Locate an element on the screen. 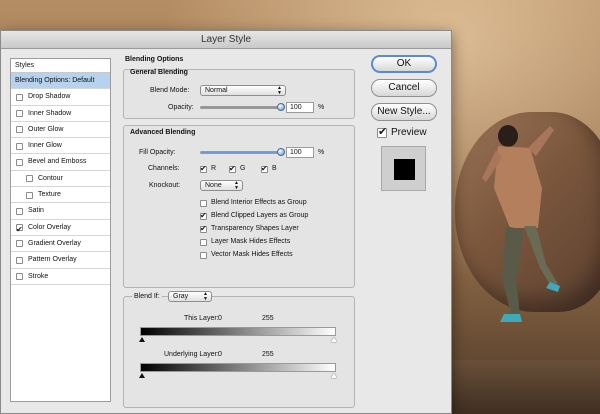  style-item-inner-shadow: Inner Shadow is located at coordinates (60, 114).